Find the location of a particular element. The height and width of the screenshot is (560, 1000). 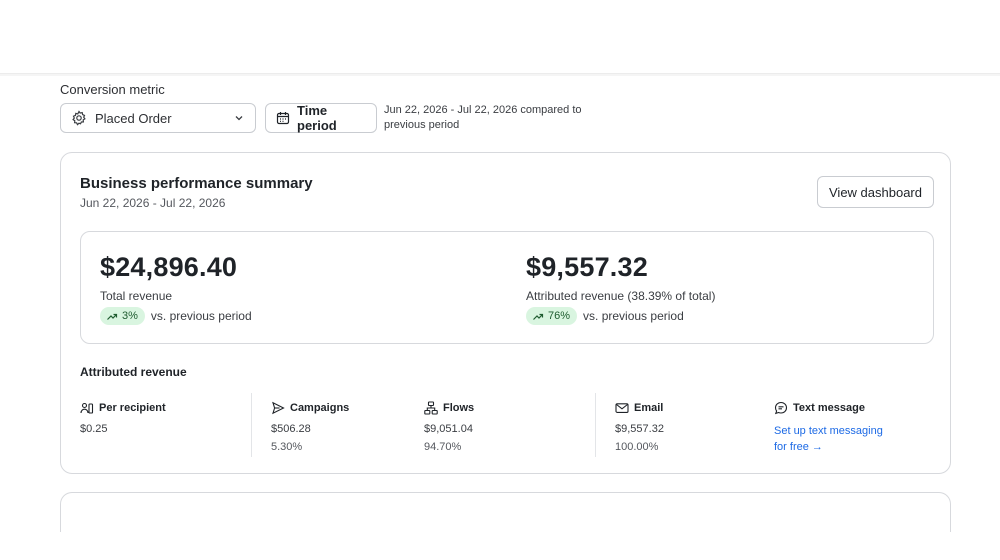

mail-icon is located at coordinates (622, 408).